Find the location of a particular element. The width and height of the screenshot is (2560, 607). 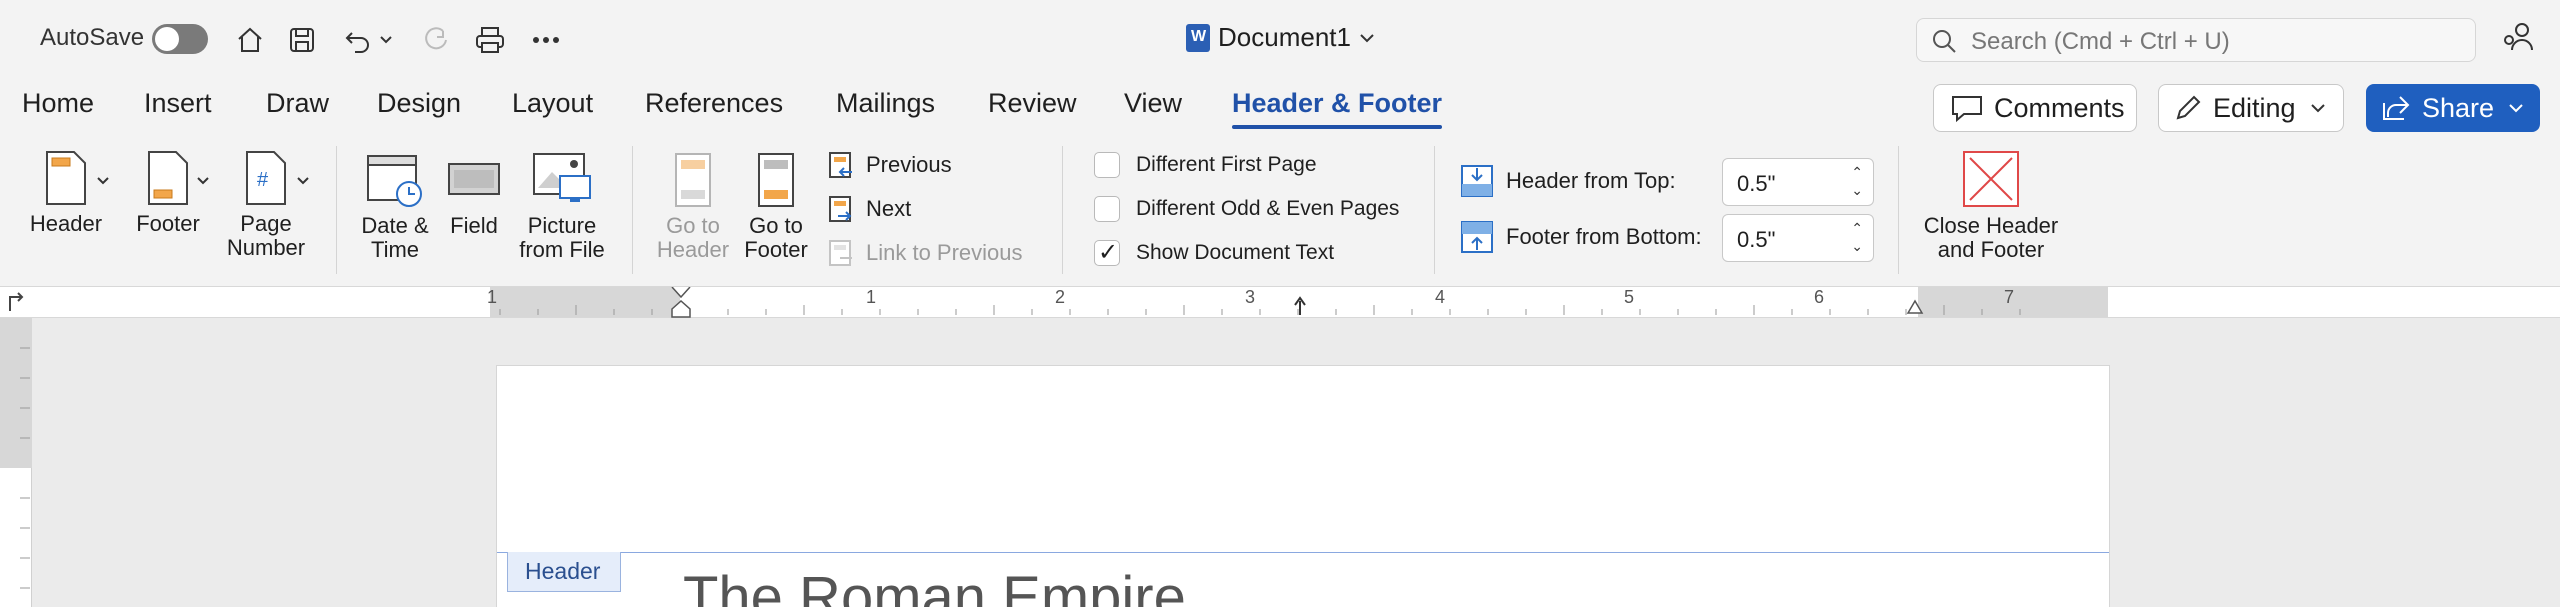

share-button: Share is located at coordinates (2453, 108).